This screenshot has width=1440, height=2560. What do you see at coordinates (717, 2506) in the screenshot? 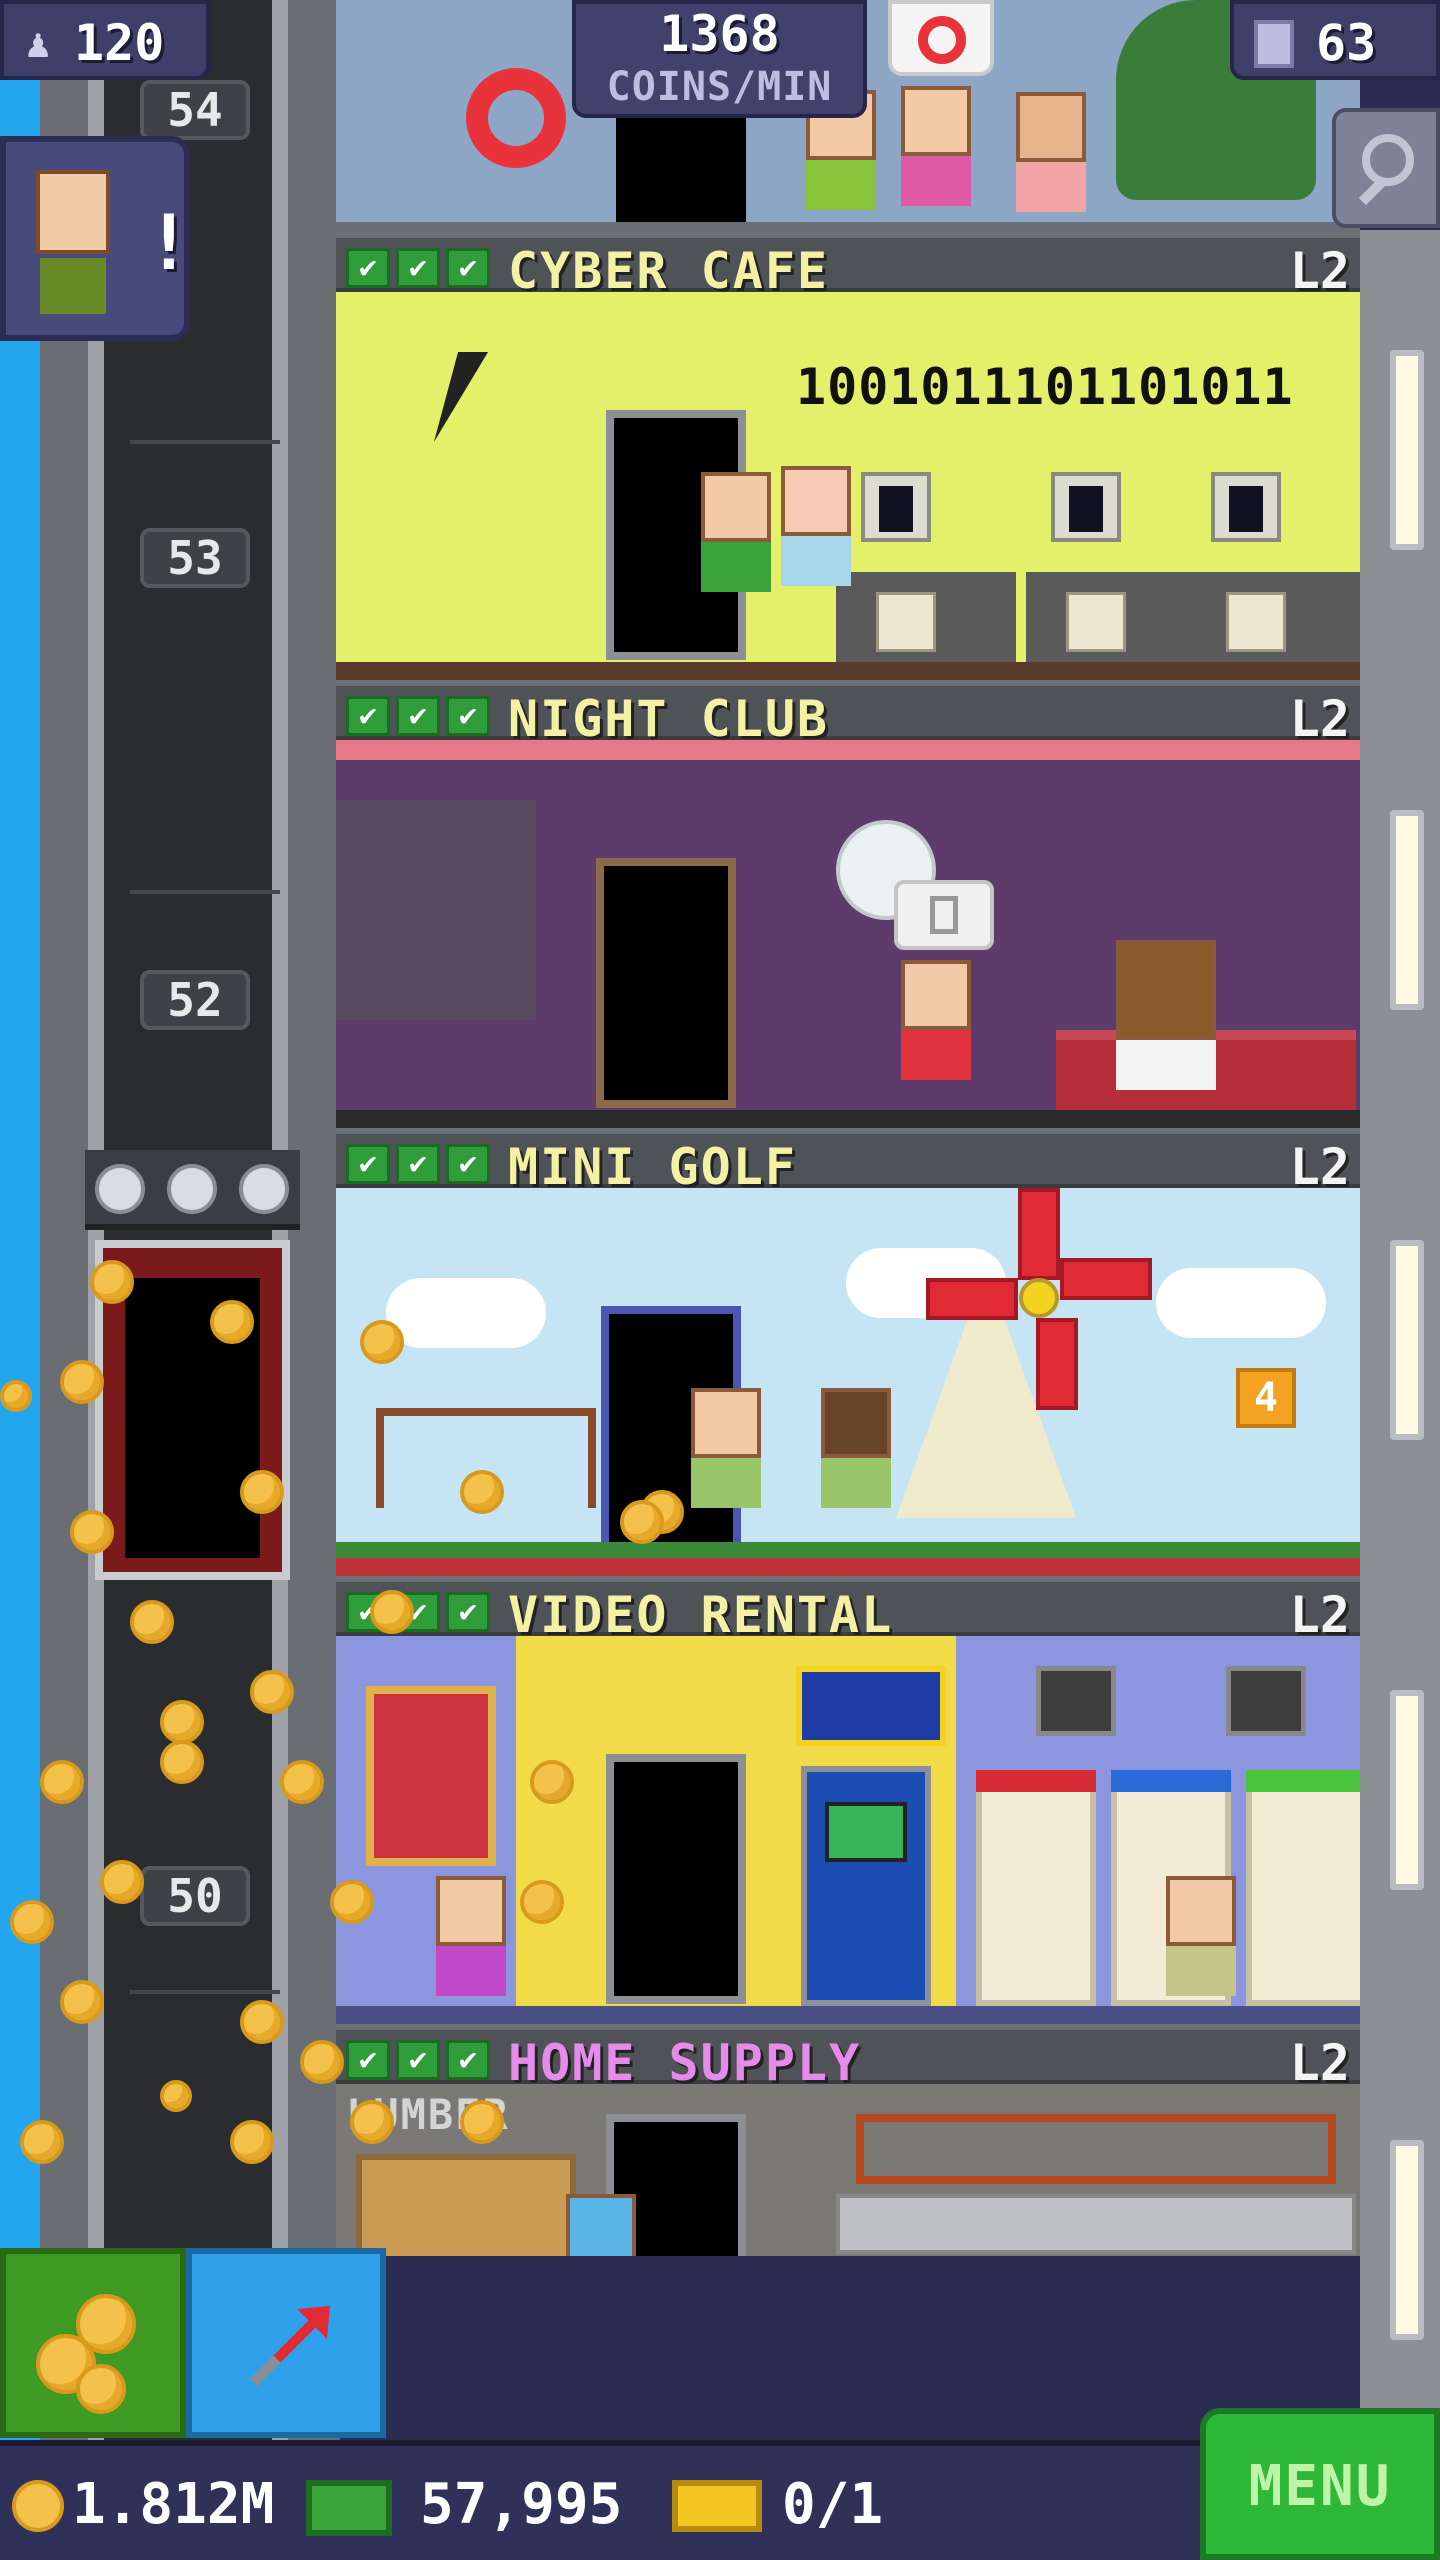
I see `ticket-icon` at bounding box center [717, 2506].